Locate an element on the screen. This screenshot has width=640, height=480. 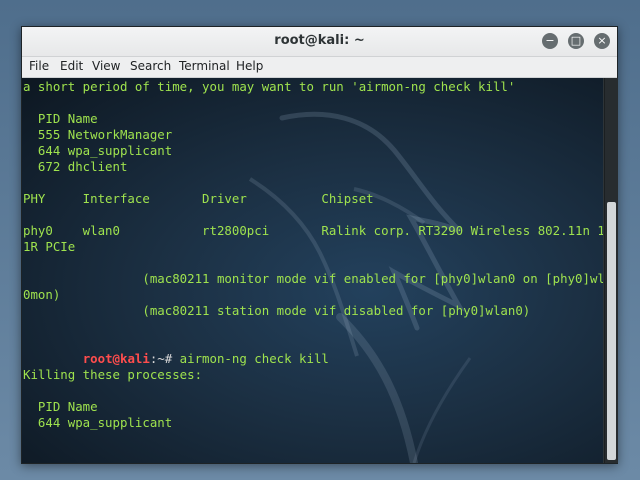
menu-view: View is located at coordinates (106, 66).